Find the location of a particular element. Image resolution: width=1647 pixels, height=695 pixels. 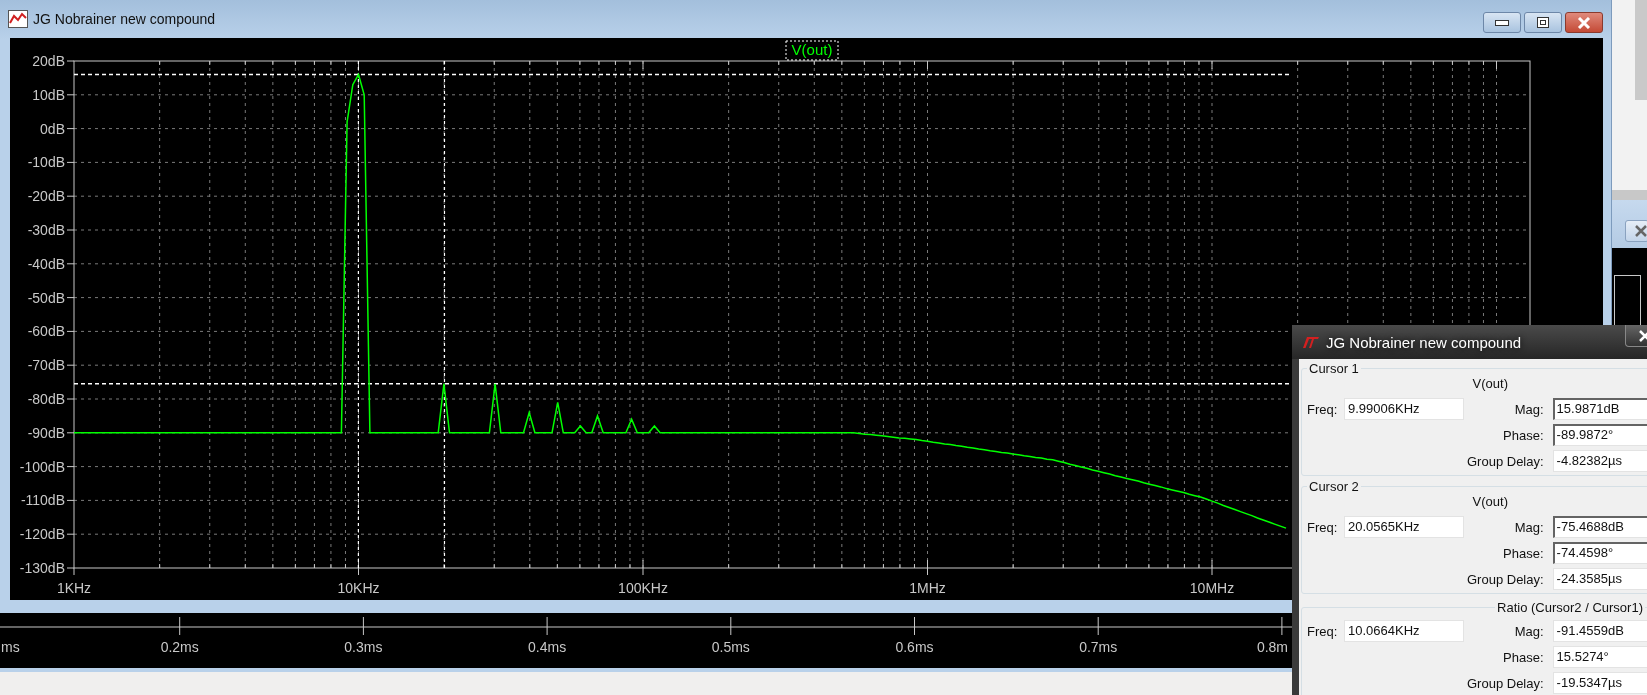

close-button is located at coordinates (1584, 22).